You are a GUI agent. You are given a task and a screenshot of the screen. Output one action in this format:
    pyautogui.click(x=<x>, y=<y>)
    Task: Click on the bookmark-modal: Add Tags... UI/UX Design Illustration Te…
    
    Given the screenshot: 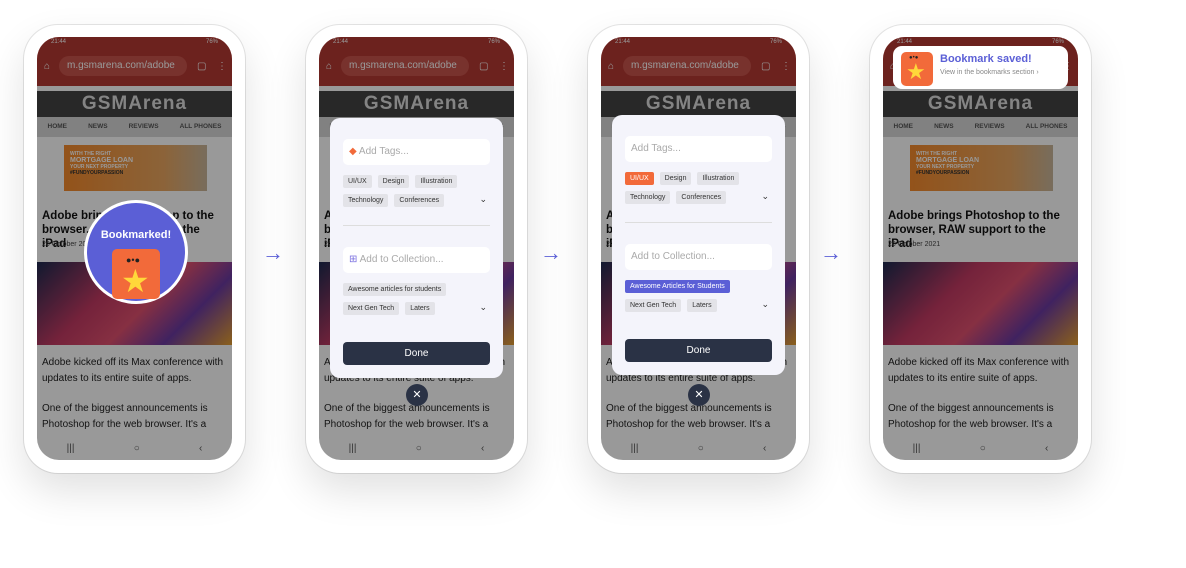 What is the action you would take?
    pyautogui.click(x=698, y=245)
    